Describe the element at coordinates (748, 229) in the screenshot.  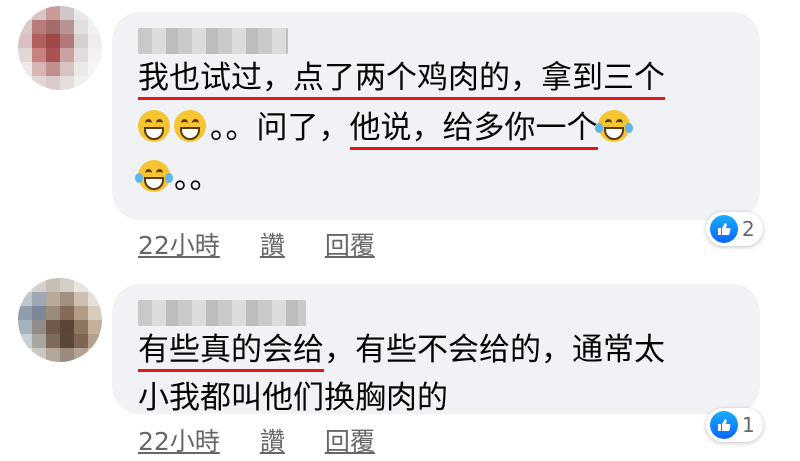
I see `reaction-count: 2` at that location.